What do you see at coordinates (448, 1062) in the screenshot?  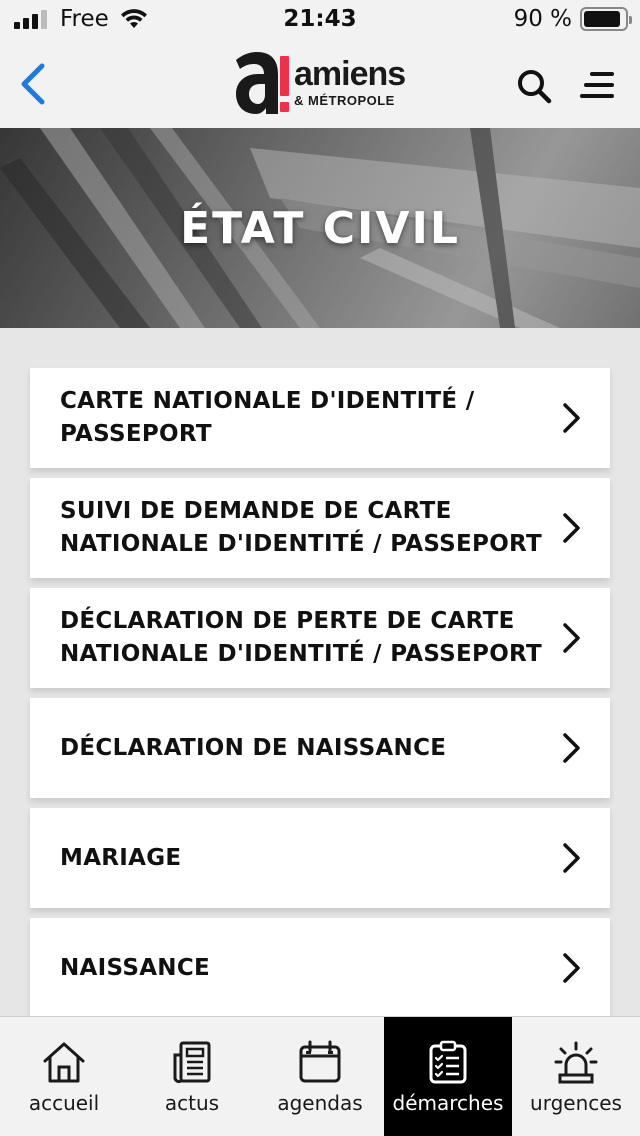 I see `clipboard-checklist-icon` at bounding box center [448, 1062].